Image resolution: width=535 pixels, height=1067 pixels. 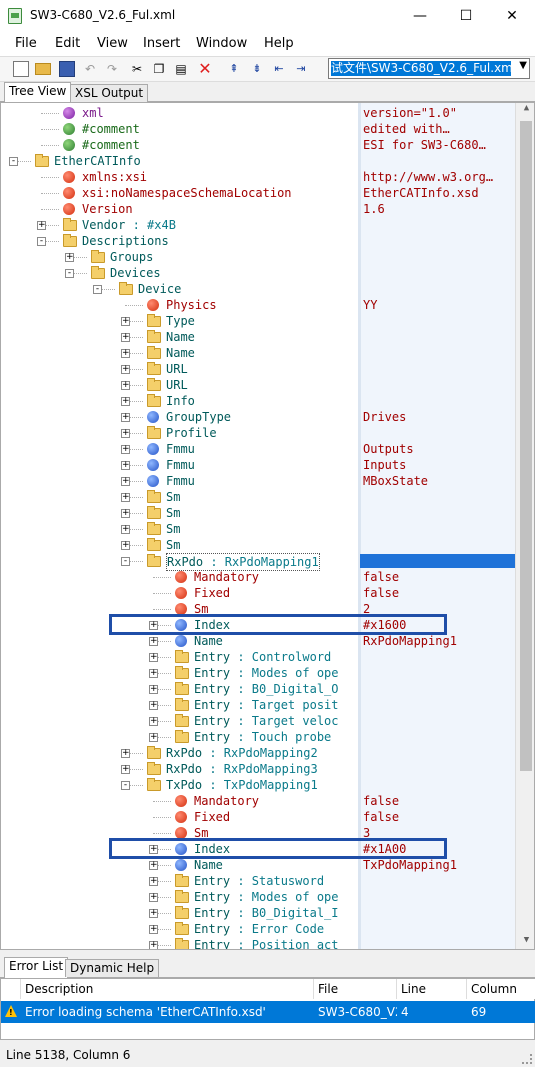 I want to click on tree-row: + Entry : Controlword, so click(x=258, y=657).